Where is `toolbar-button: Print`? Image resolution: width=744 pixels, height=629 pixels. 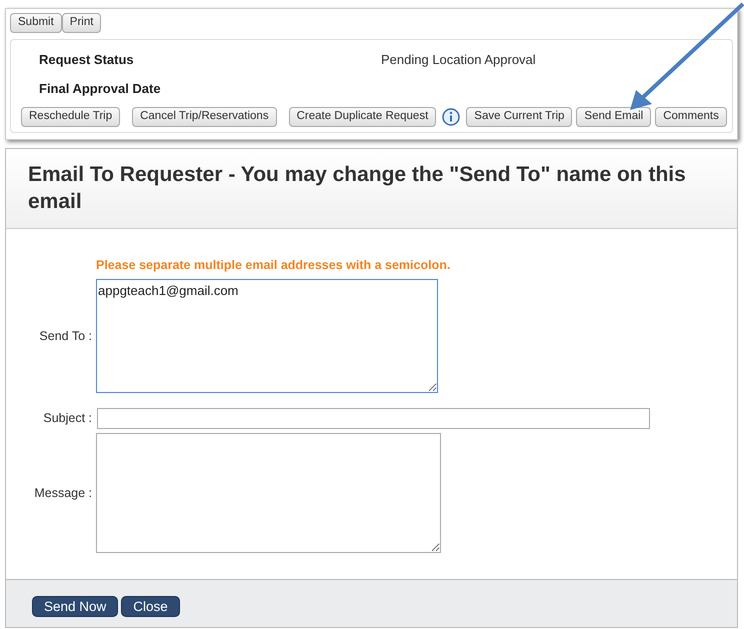
toolbar-button: Print is located at coordinates (82, 23).